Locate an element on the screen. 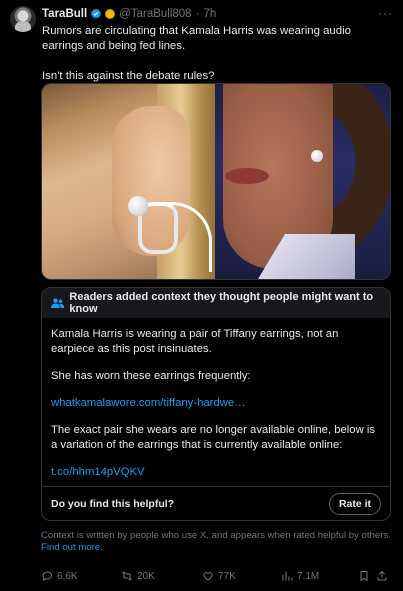 This screenshot has height=591, width=403. people-icon is located at coordinates (58, 303).